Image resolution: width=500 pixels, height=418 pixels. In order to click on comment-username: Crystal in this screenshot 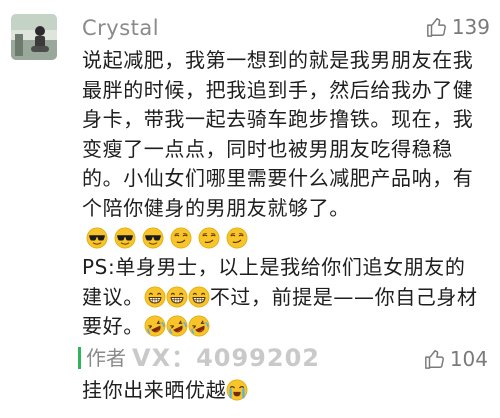, I will do `click(120, 28)`.